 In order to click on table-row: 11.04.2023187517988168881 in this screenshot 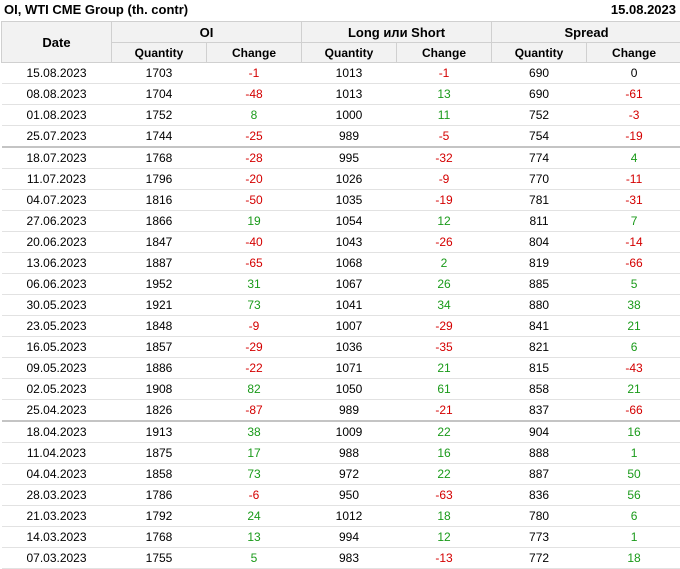, I will do `click(341, 453)`.